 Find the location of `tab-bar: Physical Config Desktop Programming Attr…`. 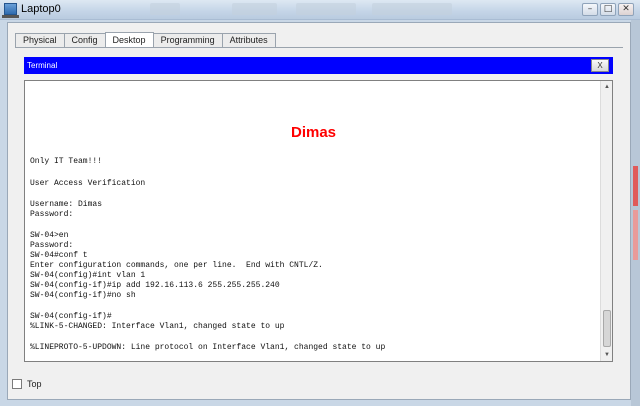

tab-bar: Physical Config Desktop Programming Attr… is located at coordinates (145, 39).